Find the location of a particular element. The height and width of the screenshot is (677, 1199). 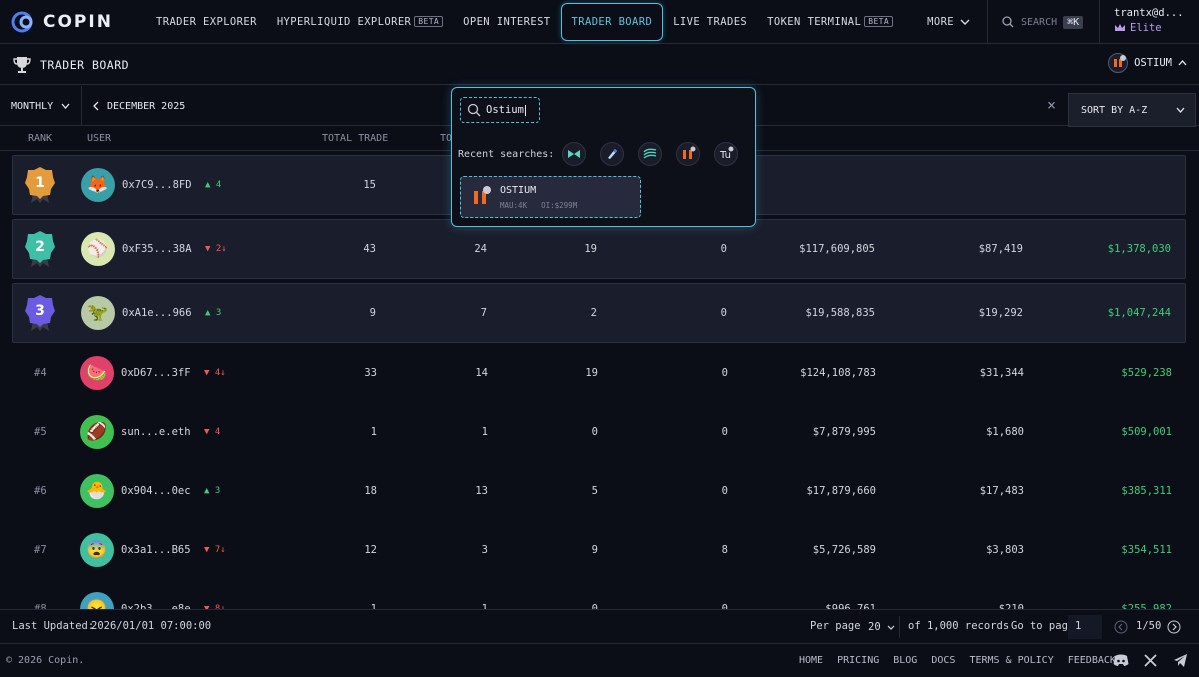

user-menu: trantx@d... Elite is located at coordinates (1149, 20).